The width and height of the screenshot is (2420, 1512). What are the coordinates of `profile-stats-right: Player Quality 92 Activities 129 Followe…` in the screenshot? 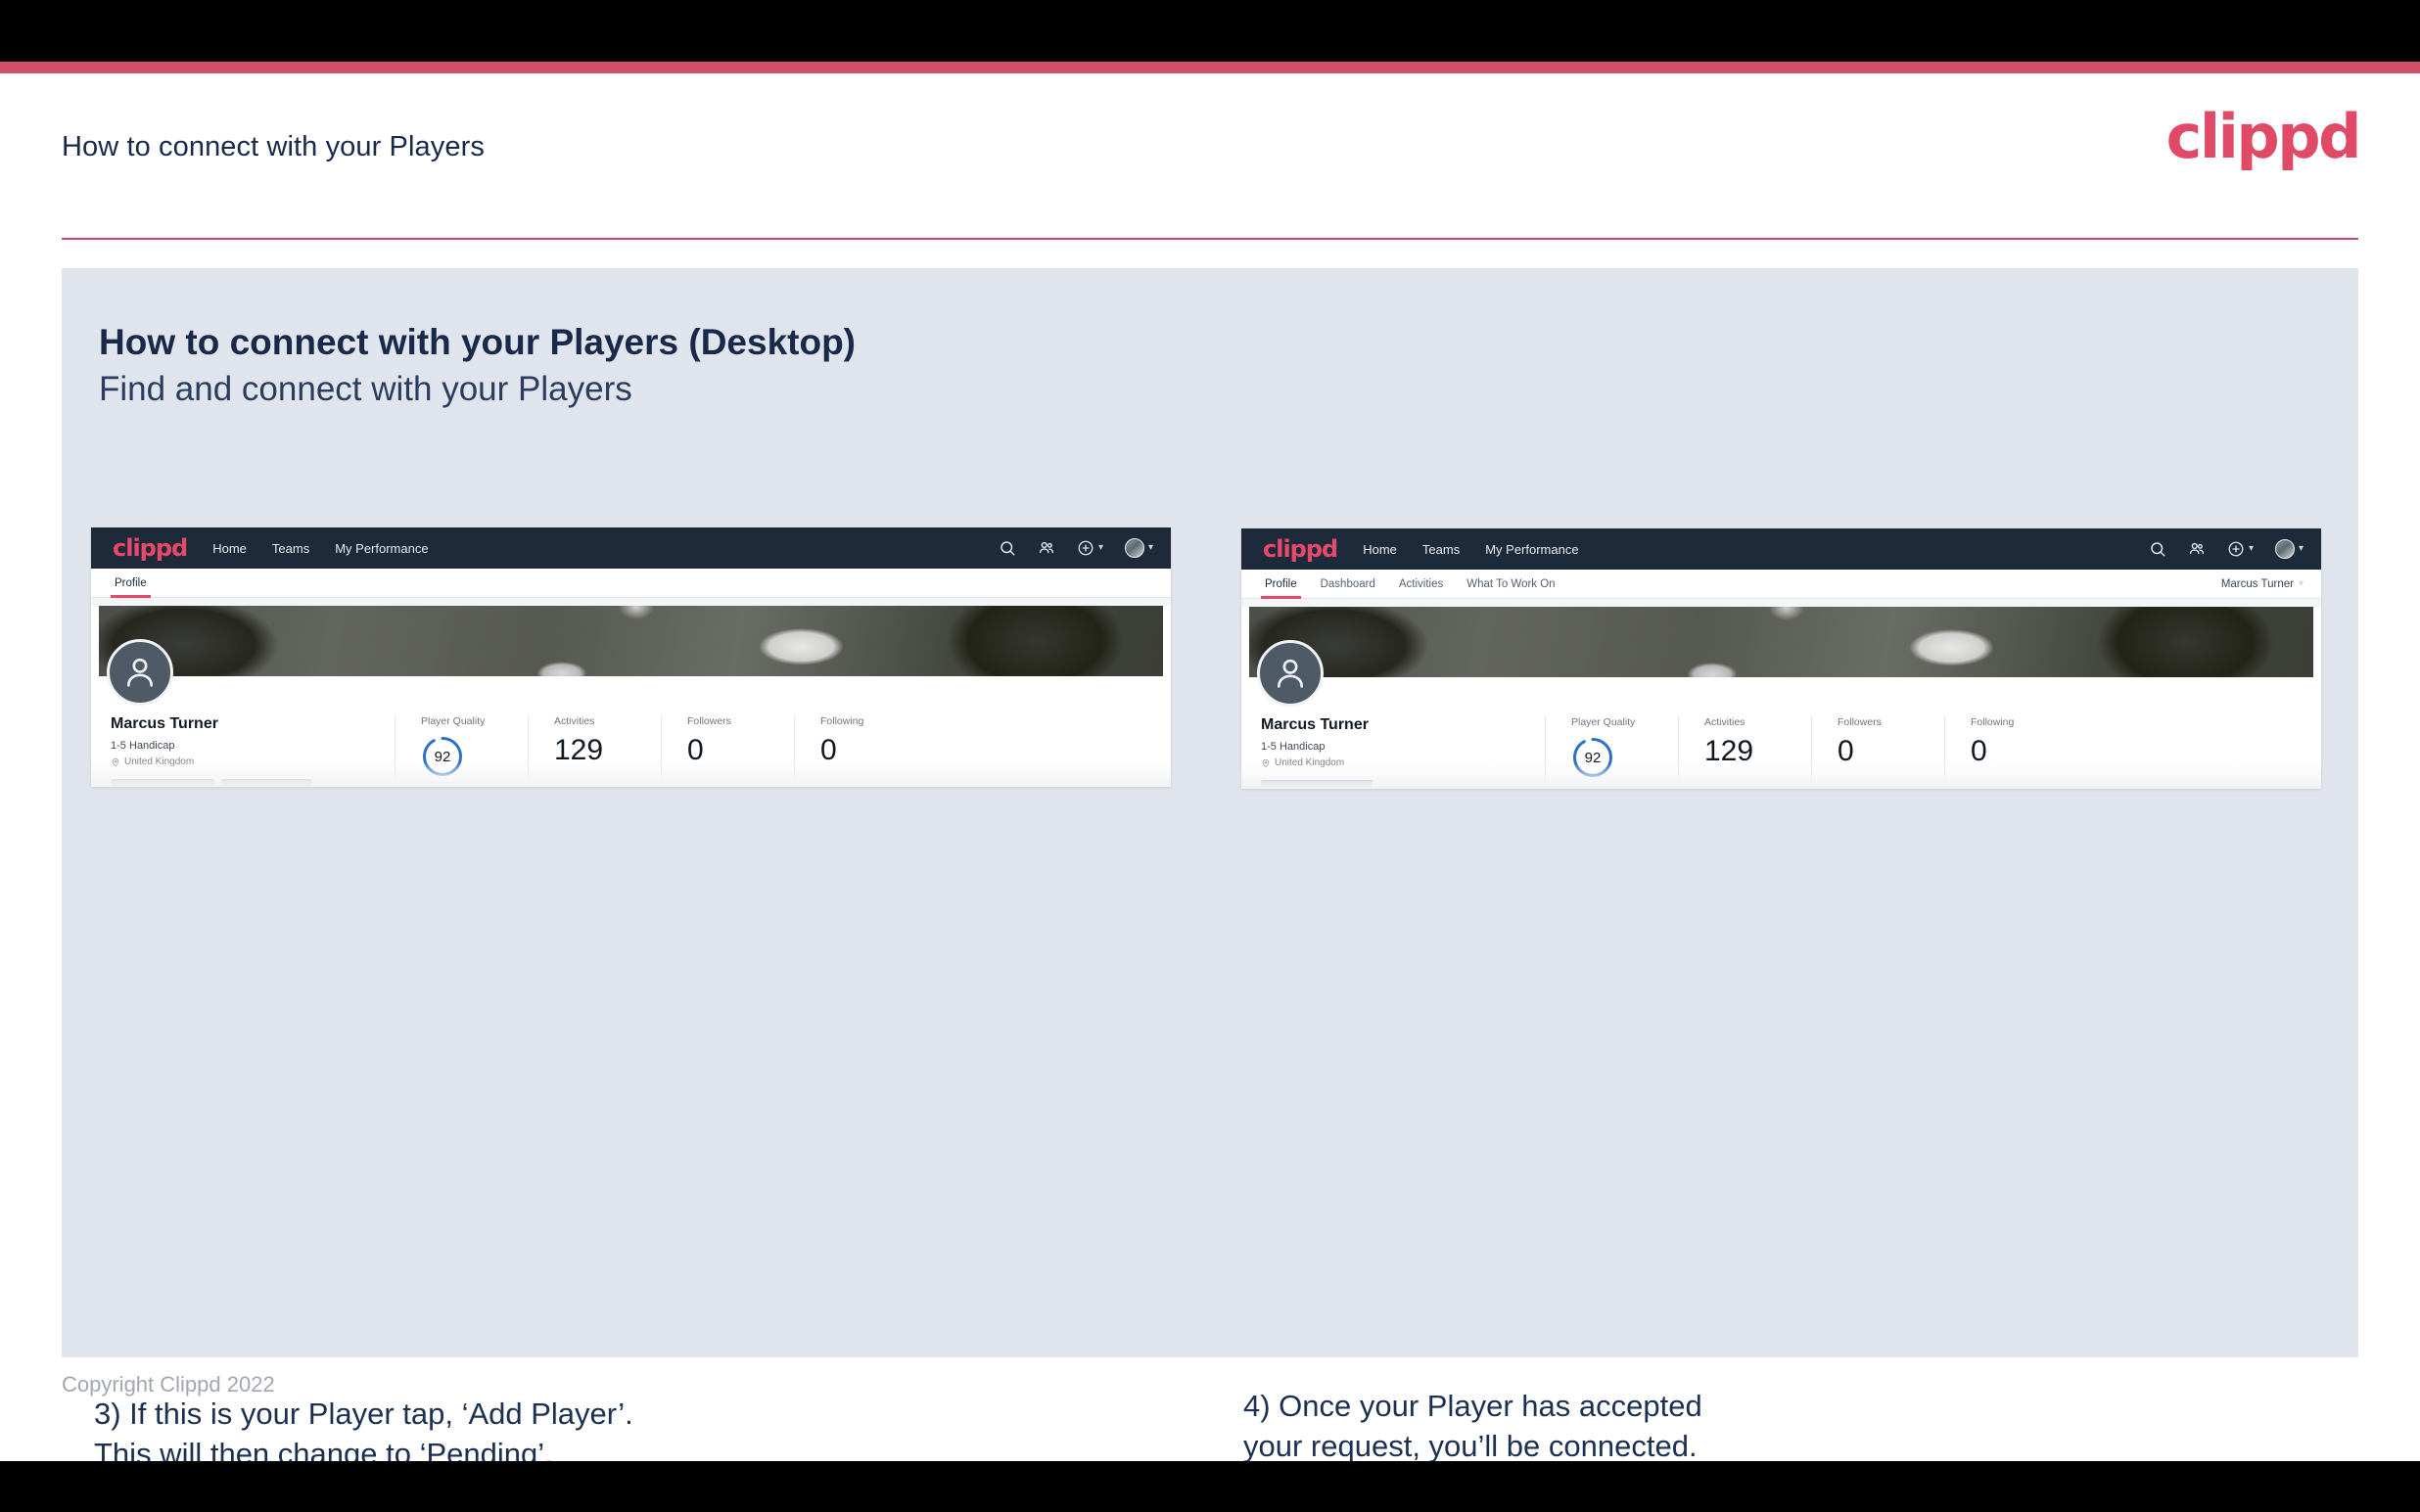 It's located at (1928, 752).